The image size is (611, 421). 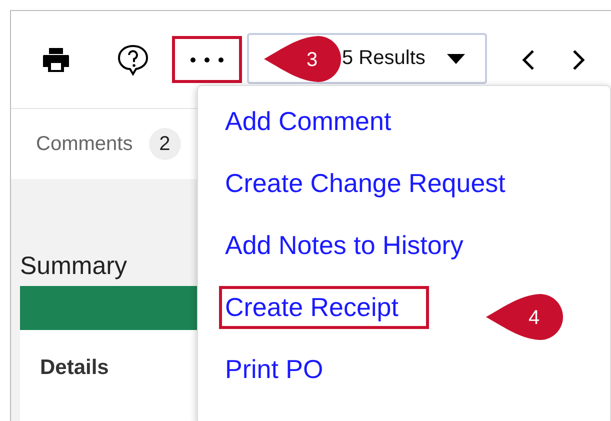 What do you see at coordinates (528, 59) in the screenshot?
I see `chevron-left-icon` at bounding box center [528, 59].